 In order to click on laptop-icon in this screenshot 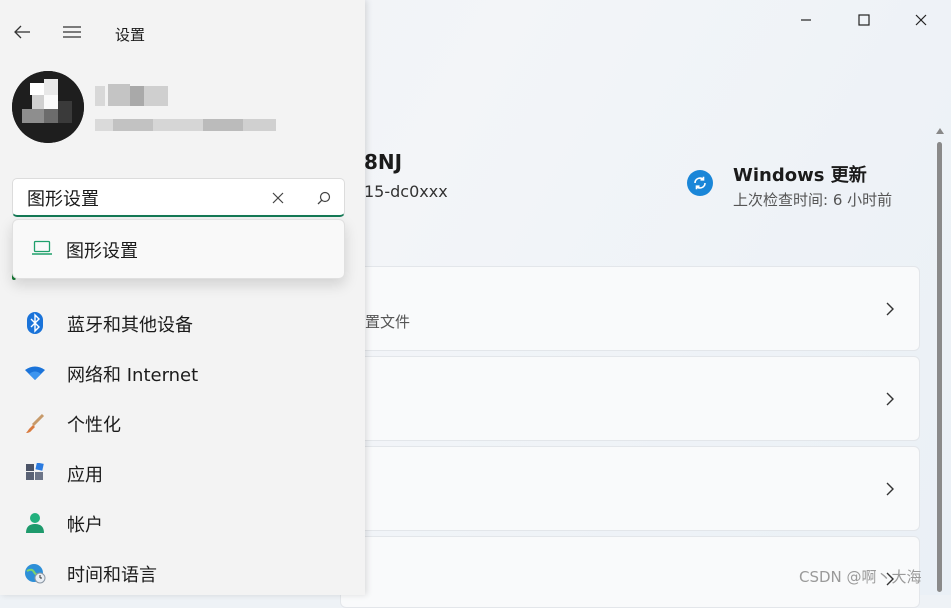, I will do `click(42, 250)`.